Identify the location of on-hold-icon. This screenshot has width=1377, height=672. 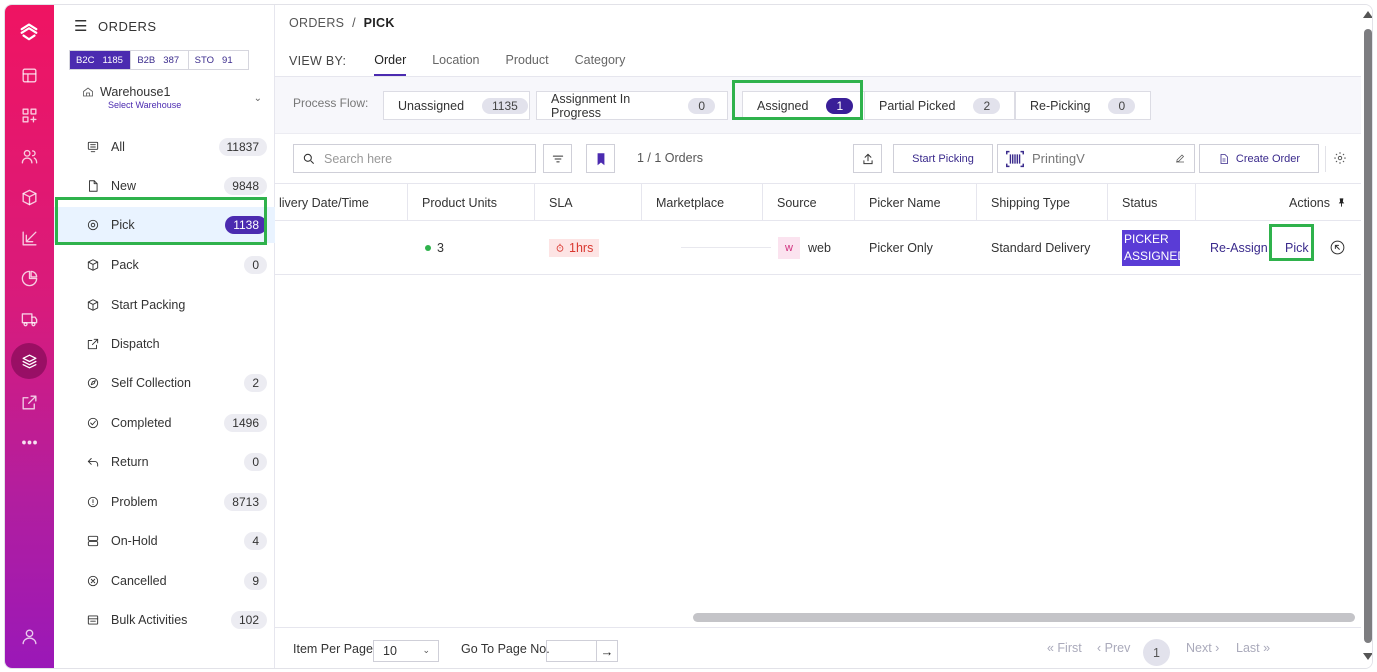
(93, 541).